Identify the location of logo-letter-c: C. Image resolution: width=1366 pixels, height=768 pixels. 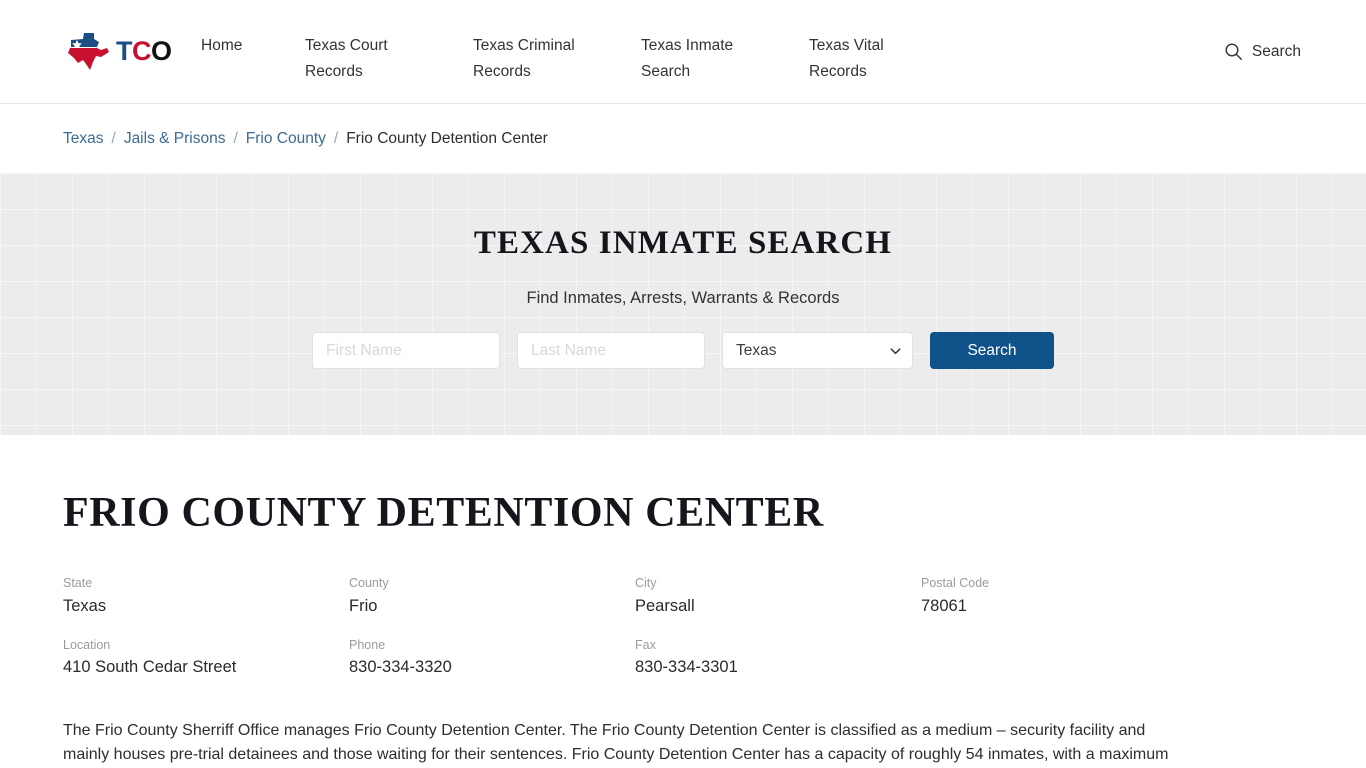
(142, 51).